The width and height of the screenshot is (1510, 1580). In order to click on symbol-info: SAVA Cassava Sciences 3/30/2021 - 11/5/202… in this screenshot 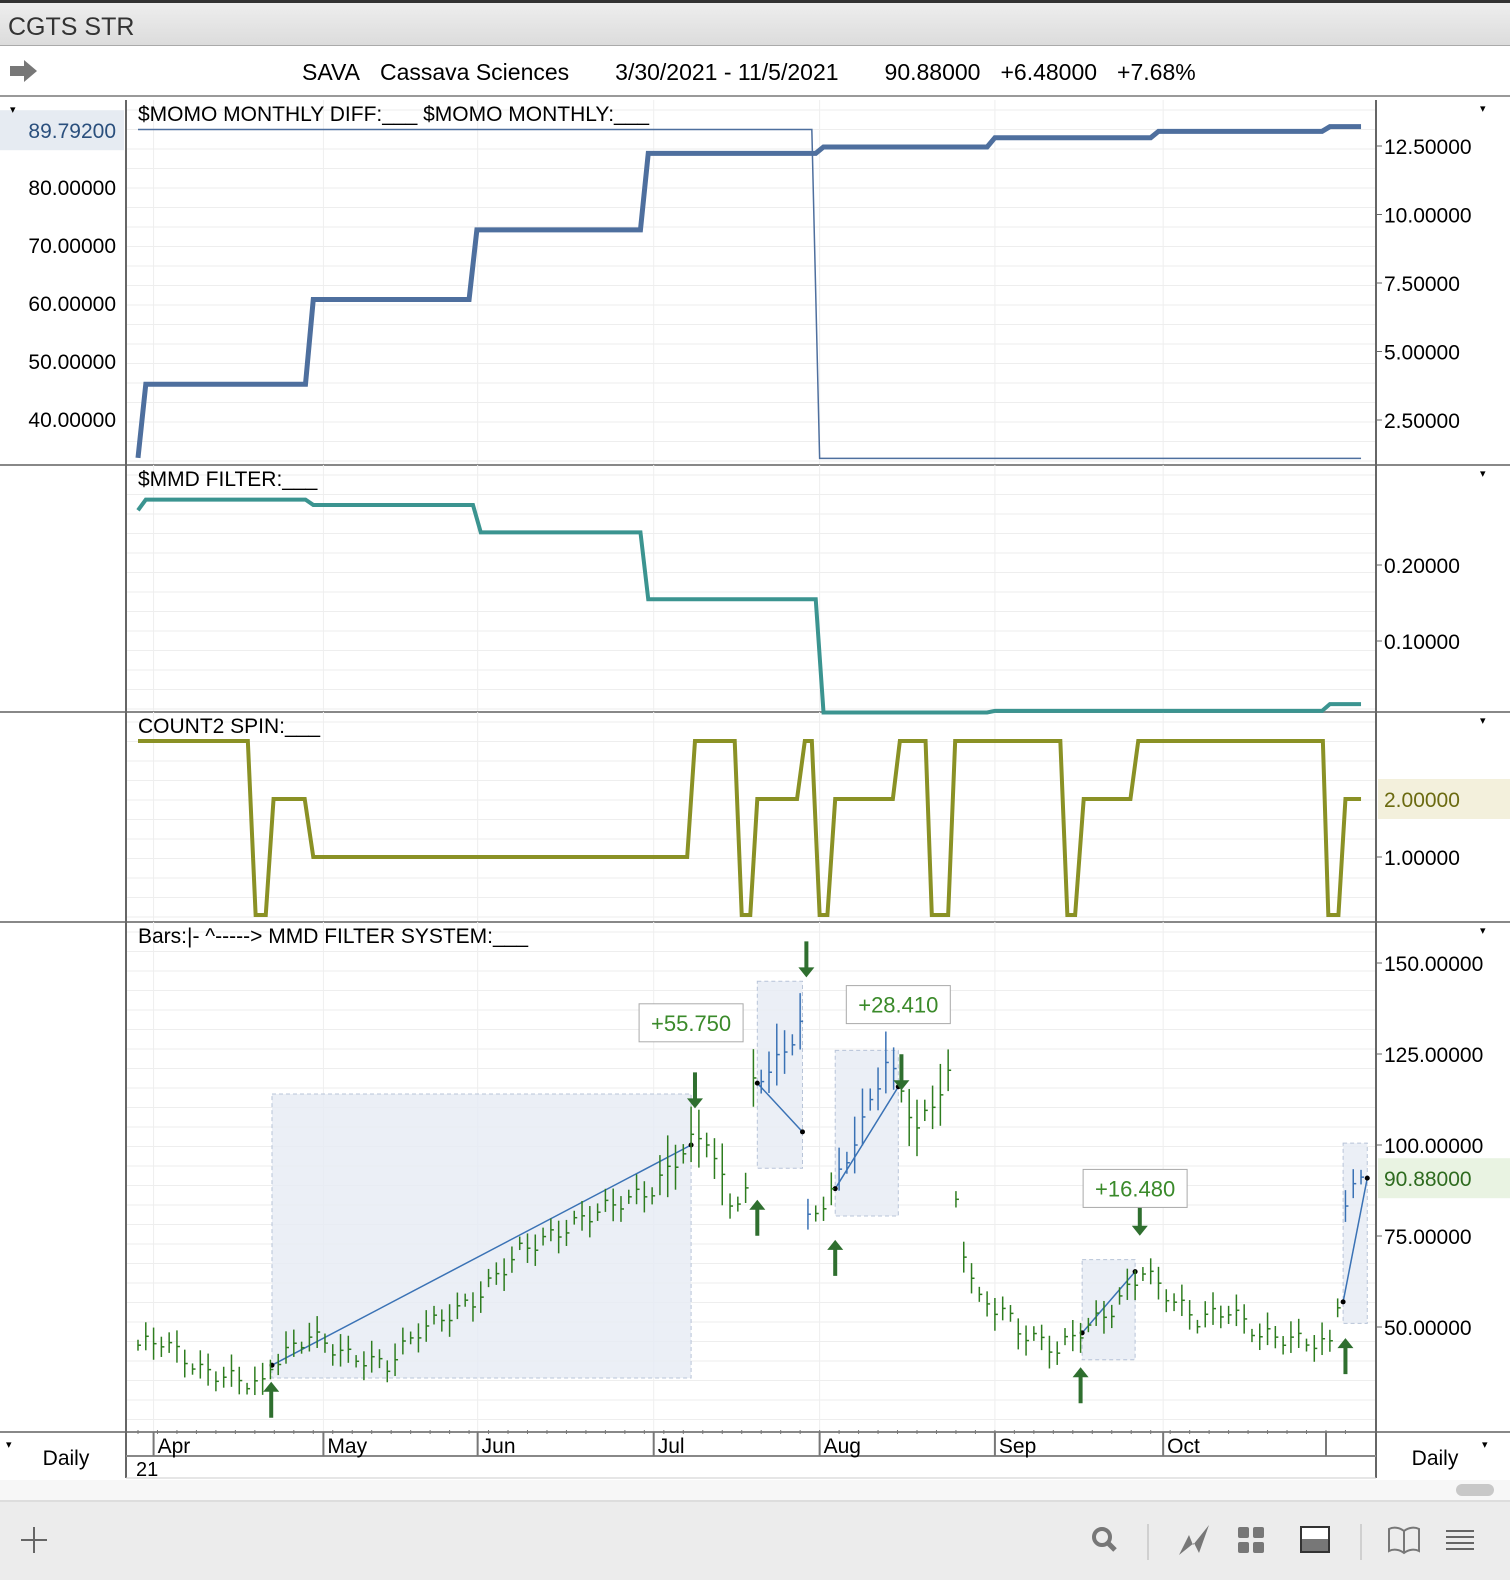, I will do `click(759, 72)`.